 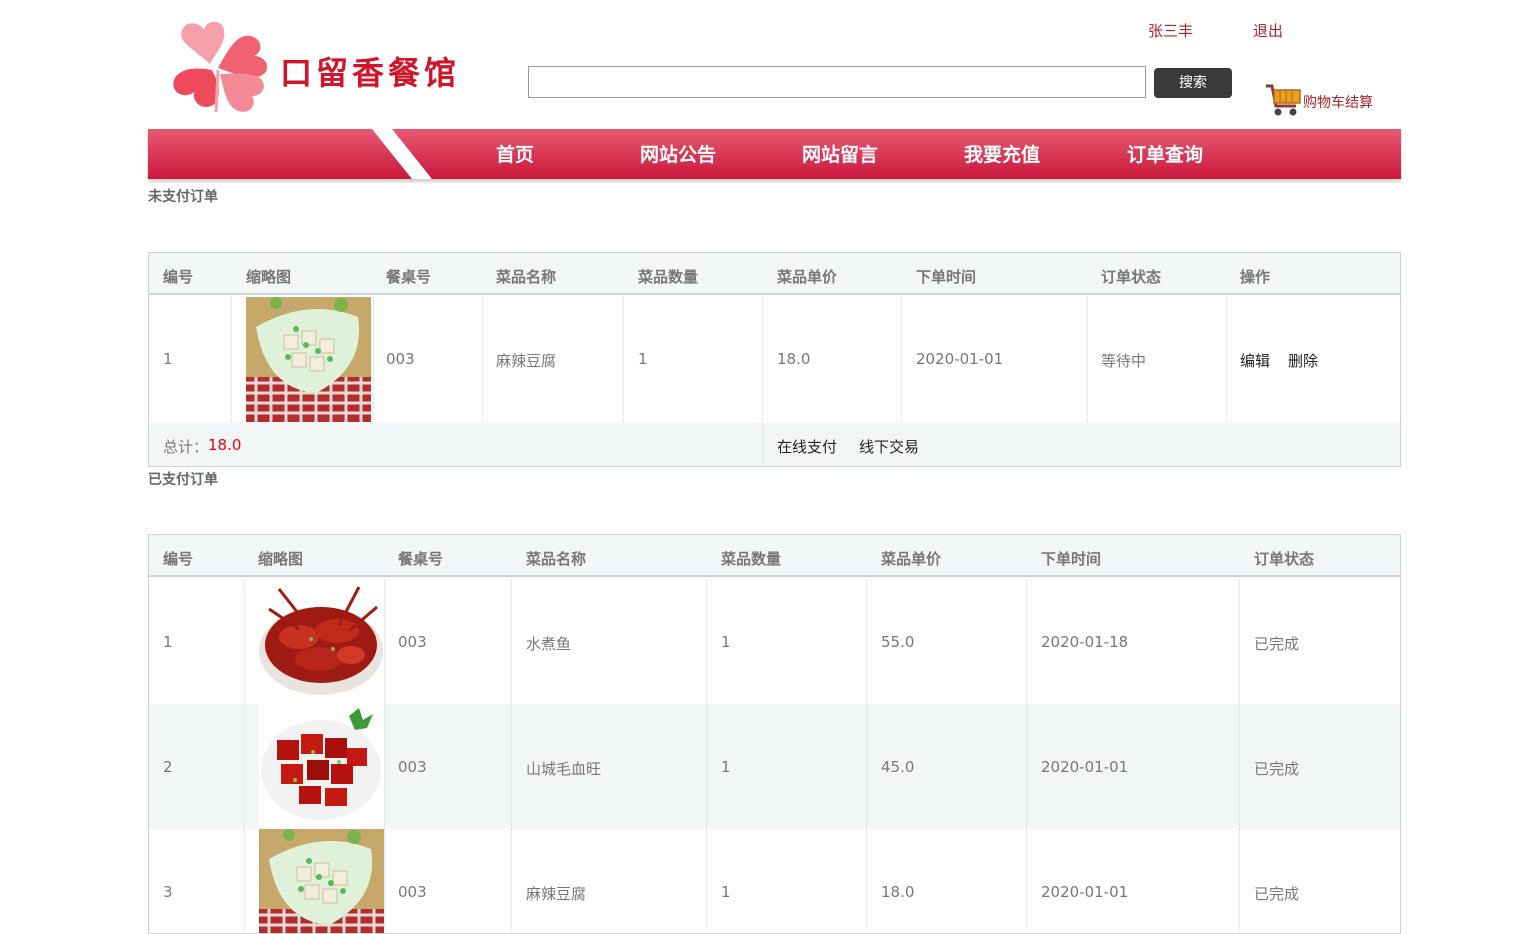 I want to click on table-row: 2 003 山城毛血旺 1 45.0 2020-01-01 已完成, so click(x=774, y=766).